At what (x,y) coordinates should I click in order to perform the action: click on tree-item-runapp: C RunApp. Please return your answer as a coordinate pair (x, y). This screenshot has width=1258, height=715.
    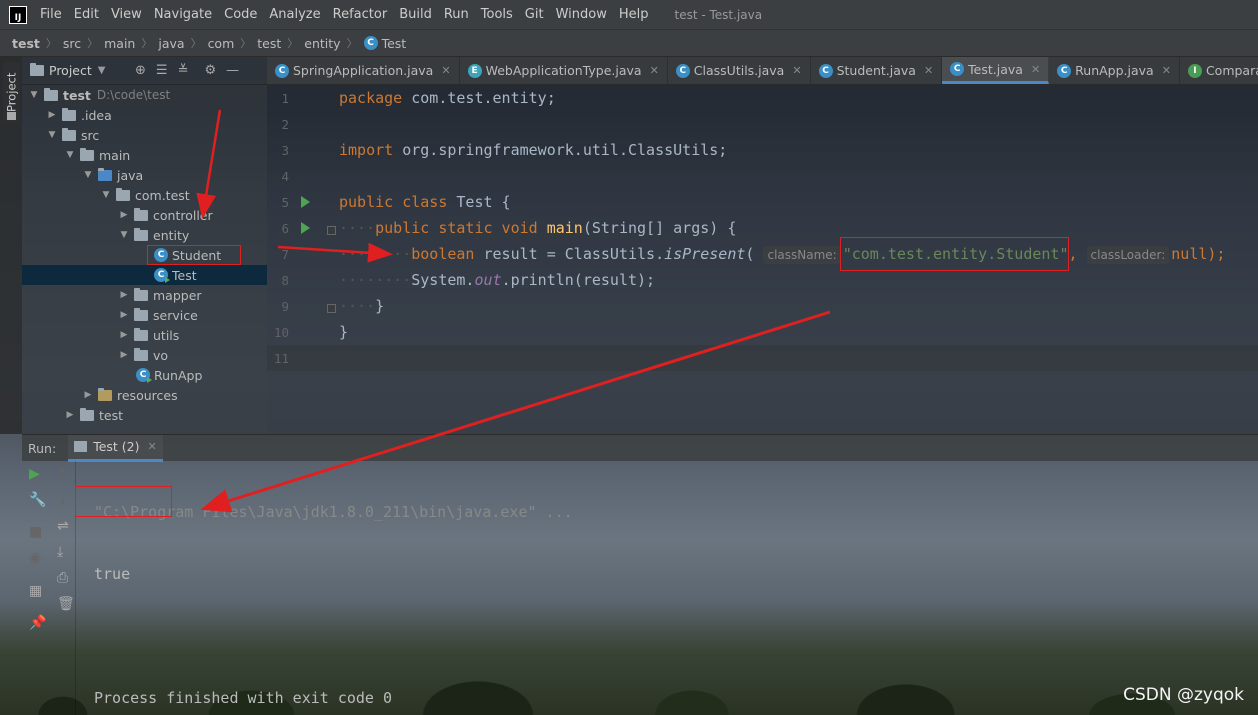
    Looking at the image, I should click on (144, 375).